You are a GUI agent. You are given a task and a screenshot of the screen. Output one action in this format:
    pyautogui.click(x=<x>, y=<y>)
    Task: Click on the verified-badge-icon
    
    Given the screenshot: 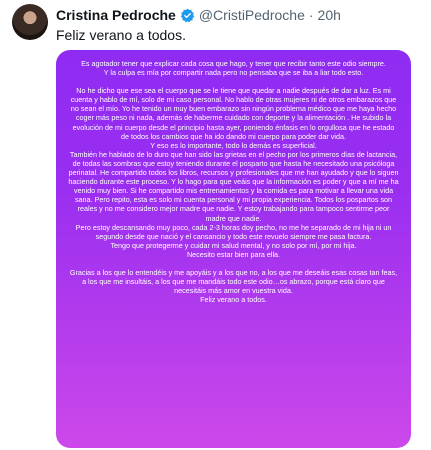 What is the action you would take?
    pyautogui.click(x=187, y=15)
    